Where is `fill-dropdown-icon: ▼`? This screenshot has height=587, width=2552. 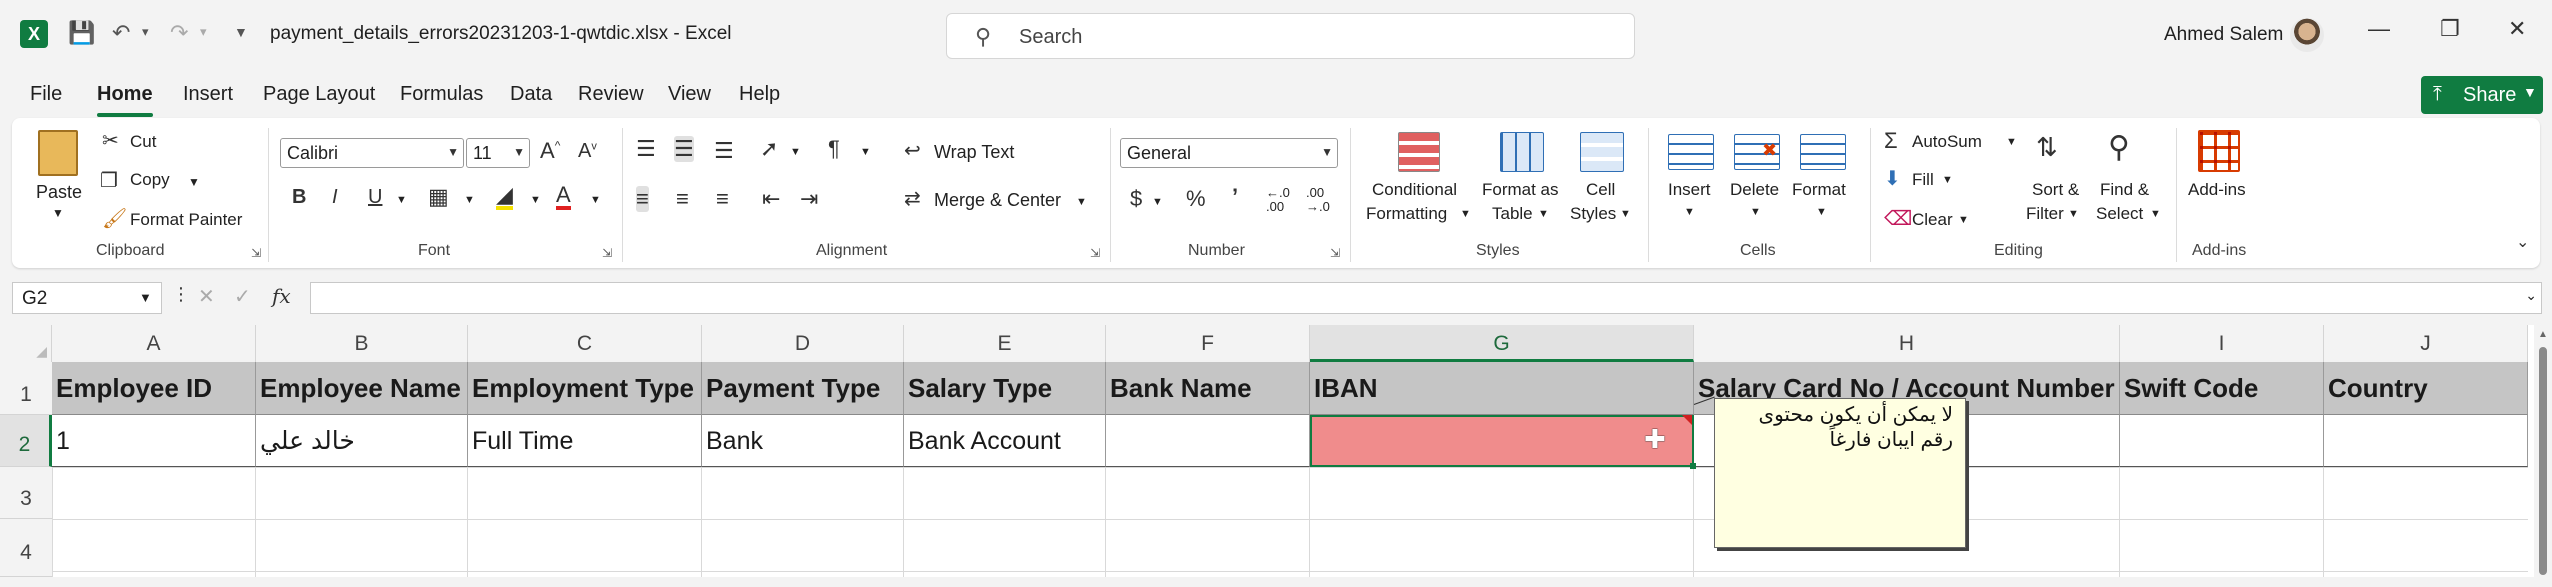 fill-dropdown-icon: ▼ is located at coordinates (1947, 180).